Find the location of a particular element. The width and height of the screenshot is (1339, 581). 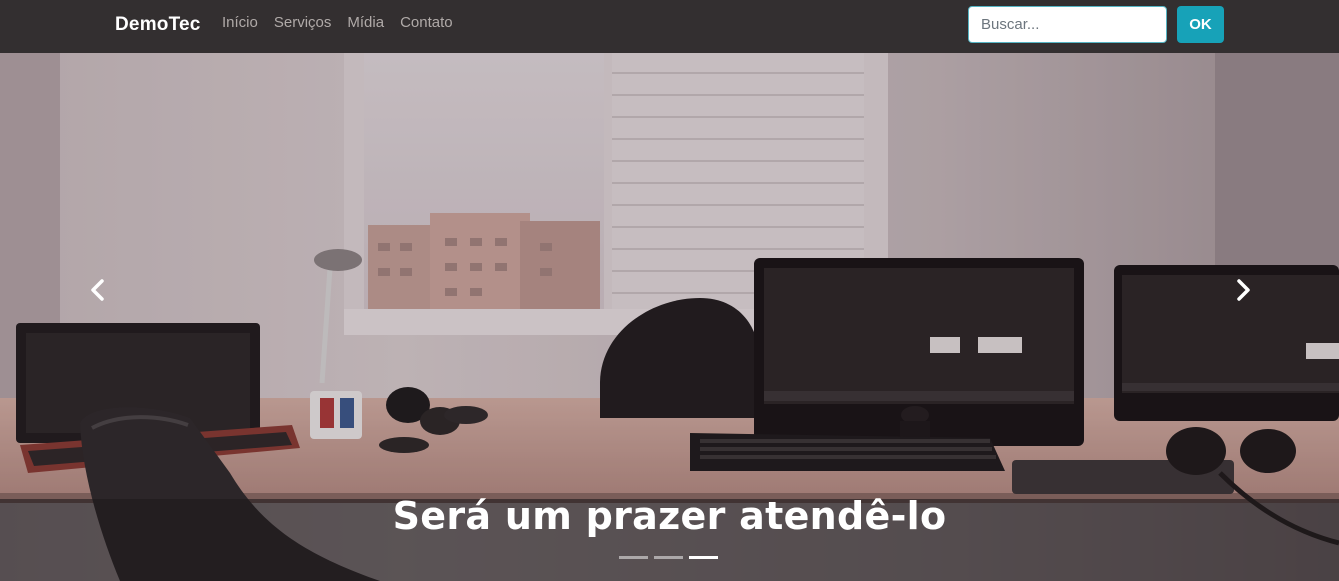

search-button: OK is located at coordinates (1200, 24).